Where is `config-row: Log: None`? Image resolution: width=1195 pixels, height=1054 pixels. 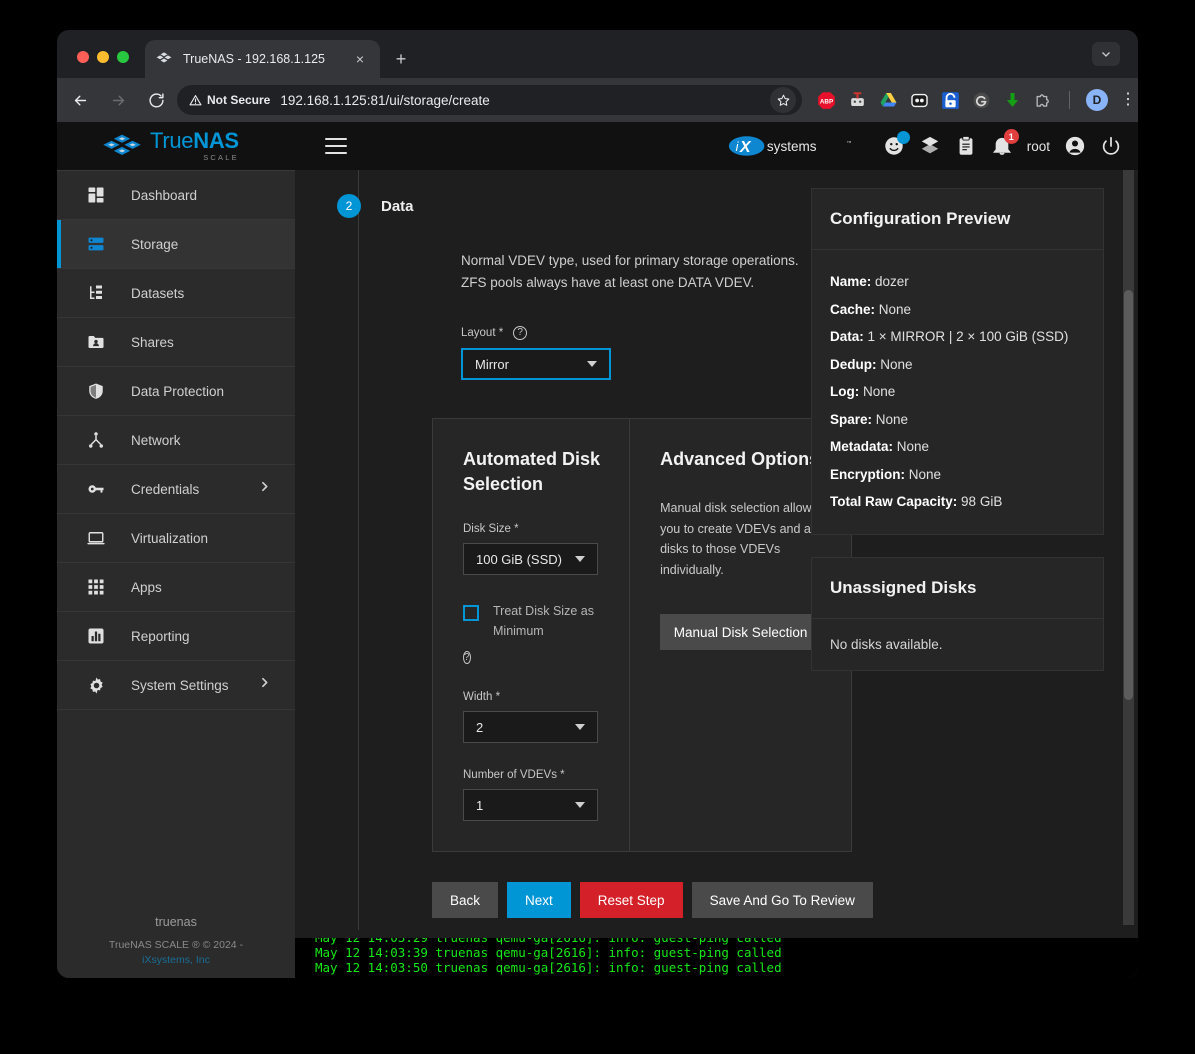
config-row: Log: None is located at coordinates (957, 392).